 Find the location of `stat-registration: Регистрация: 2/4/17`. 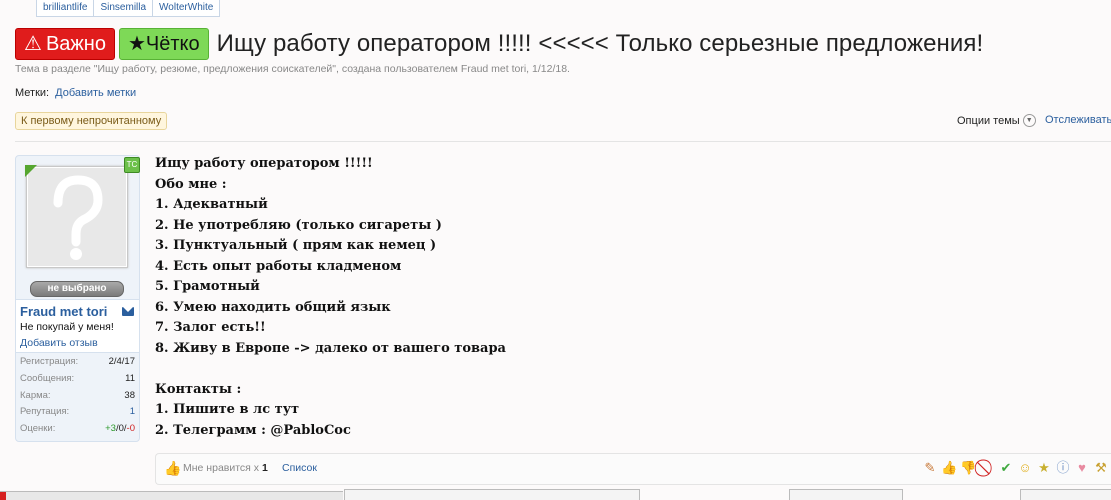

stat-registration: Регистрация: 2/4/17 is located at coordinates (77, 364).